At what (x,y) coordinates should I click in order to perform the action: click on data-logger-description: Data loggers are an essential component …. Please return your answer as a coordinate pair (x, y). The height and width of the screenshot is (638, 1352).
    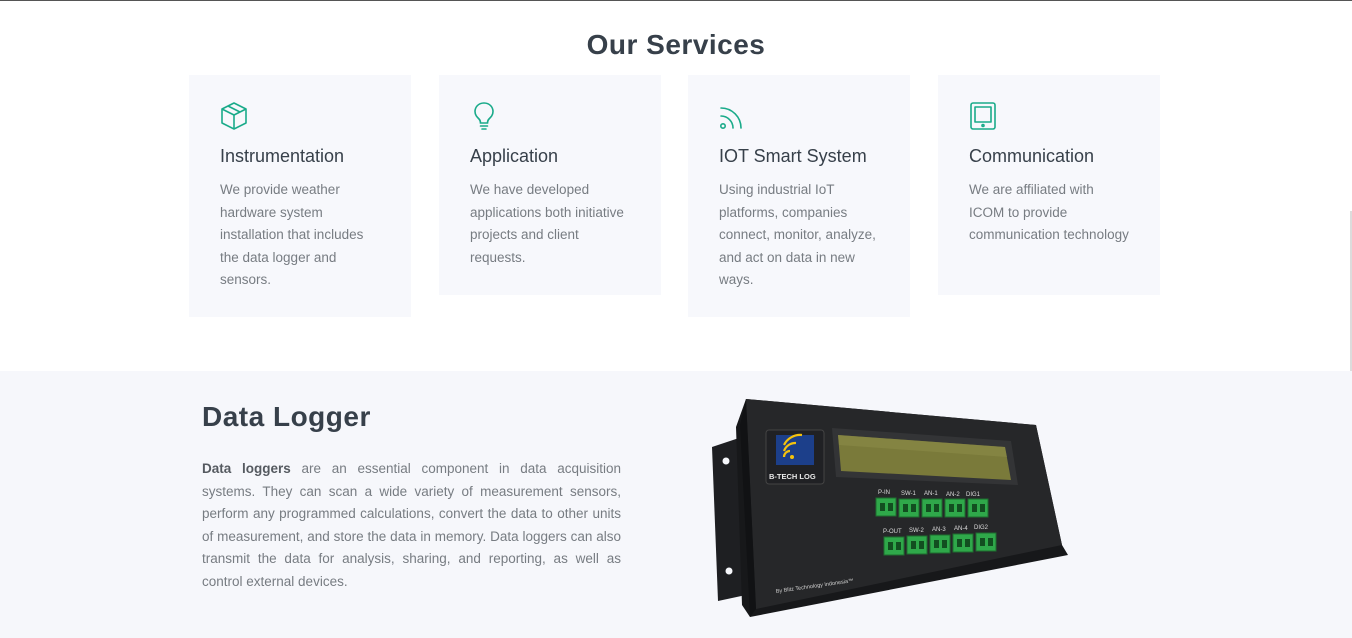
    Looking at the image, I should click on (411, 525).